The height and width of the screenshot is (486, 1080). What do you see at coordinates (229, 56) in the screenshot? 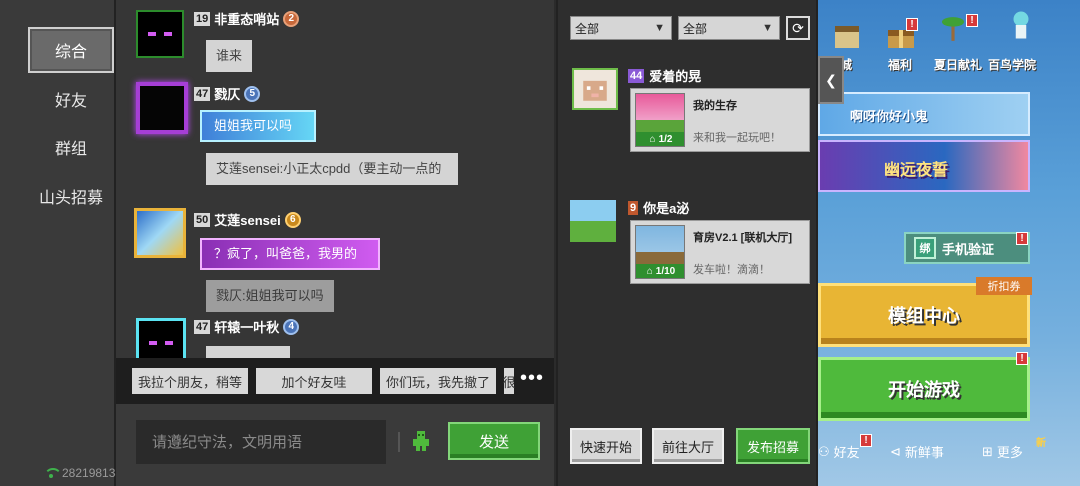
I see `message-bubble: 谁来` at bounding box center [229, 56].